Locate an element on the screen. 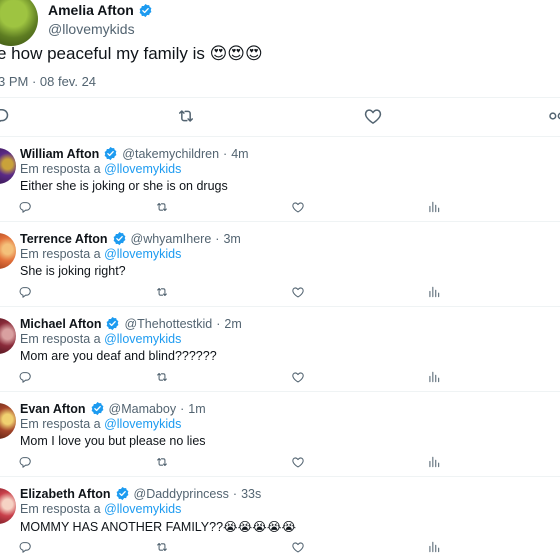 The width and height of the screenshot is (560, 560). author-handle: @llovemykids is located at coordinates (91, 29).